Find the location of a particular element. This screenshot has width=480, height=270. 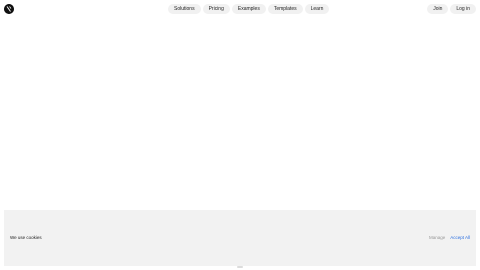

auth-actions: Join Log in is located at coordinates (451, 9).